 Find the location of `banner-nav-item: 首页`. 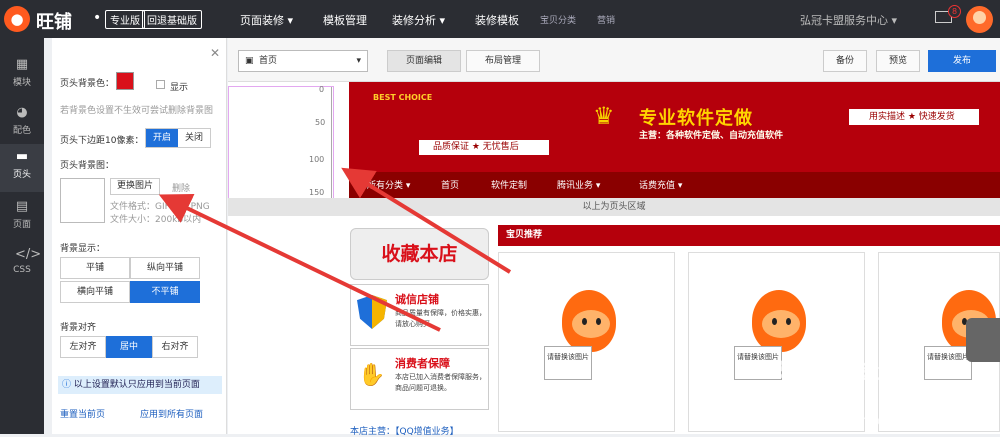

banner-nav-item: 首页 is located at coordinates (450, 184).